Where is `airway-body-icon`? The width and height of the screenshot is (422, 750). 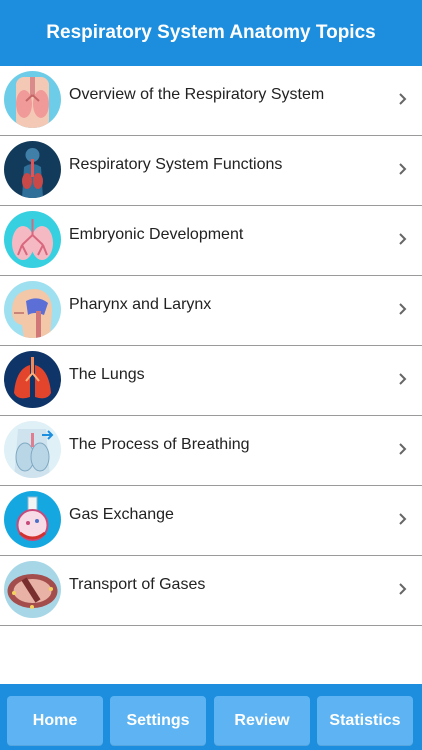 airway-body-icon is located at coordinates (32, 169).